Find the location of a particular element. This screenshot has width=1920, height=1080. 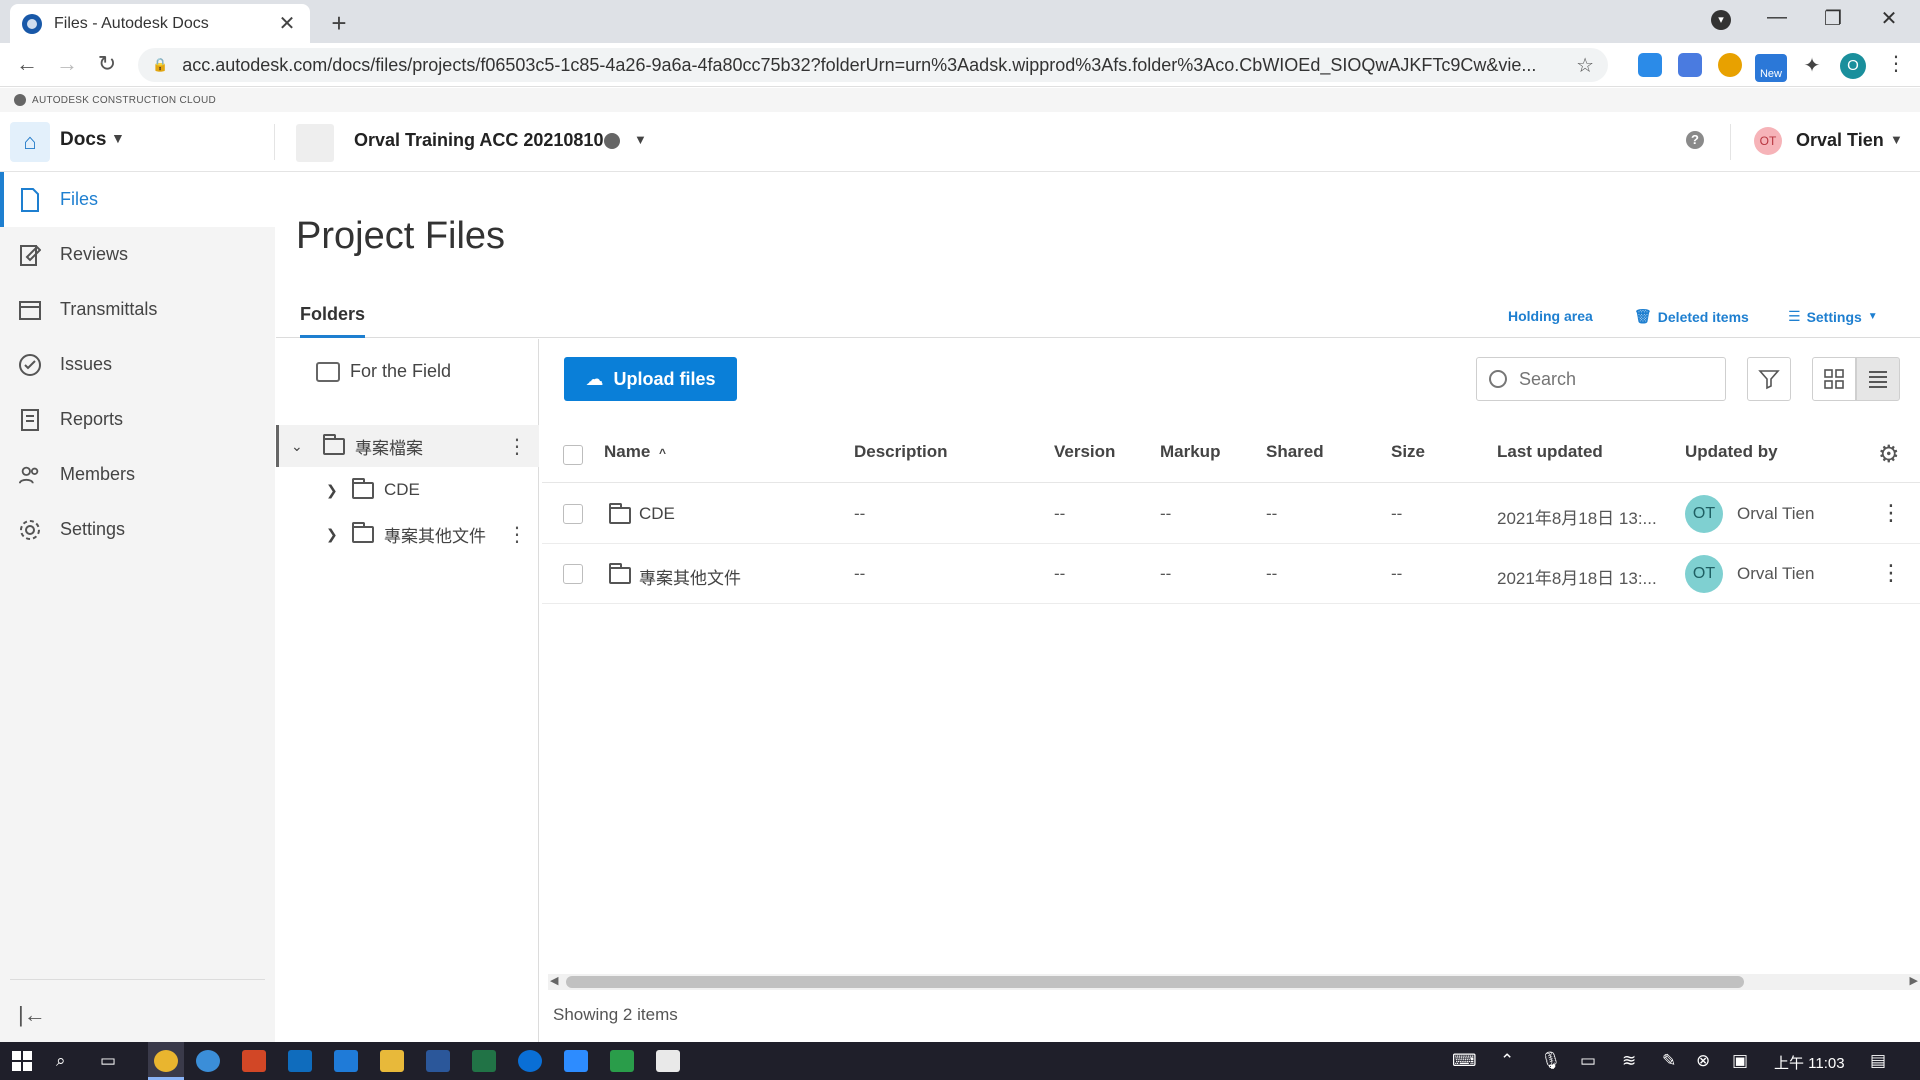

deleted-items-link: 🗑 Deleted items is located at coordinates (1691, 316).